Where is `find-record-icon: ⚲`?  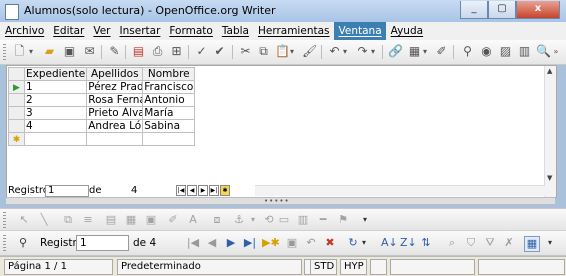 find-record-icon: ⚲ is located at coordinates (23, 243).